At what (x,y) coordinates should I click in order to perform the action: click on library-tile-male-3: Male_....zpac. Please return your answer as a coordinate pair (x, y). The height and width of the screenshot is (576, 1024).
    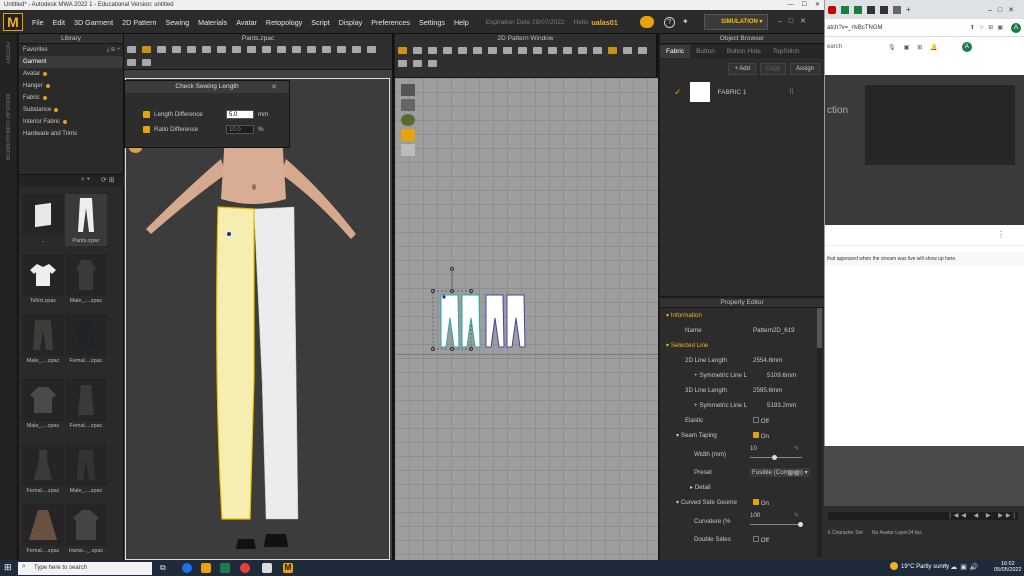
    Looking at the image, I should click on (43, 405).